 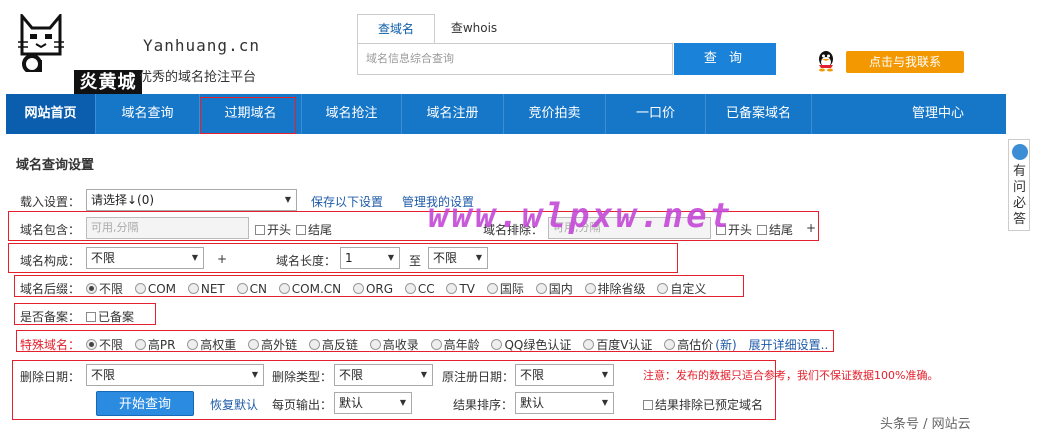 What do you see at coordinates (248, 115) in the screenshot?
I see `highlight-expired-nav` at bounding box center [248, 115].